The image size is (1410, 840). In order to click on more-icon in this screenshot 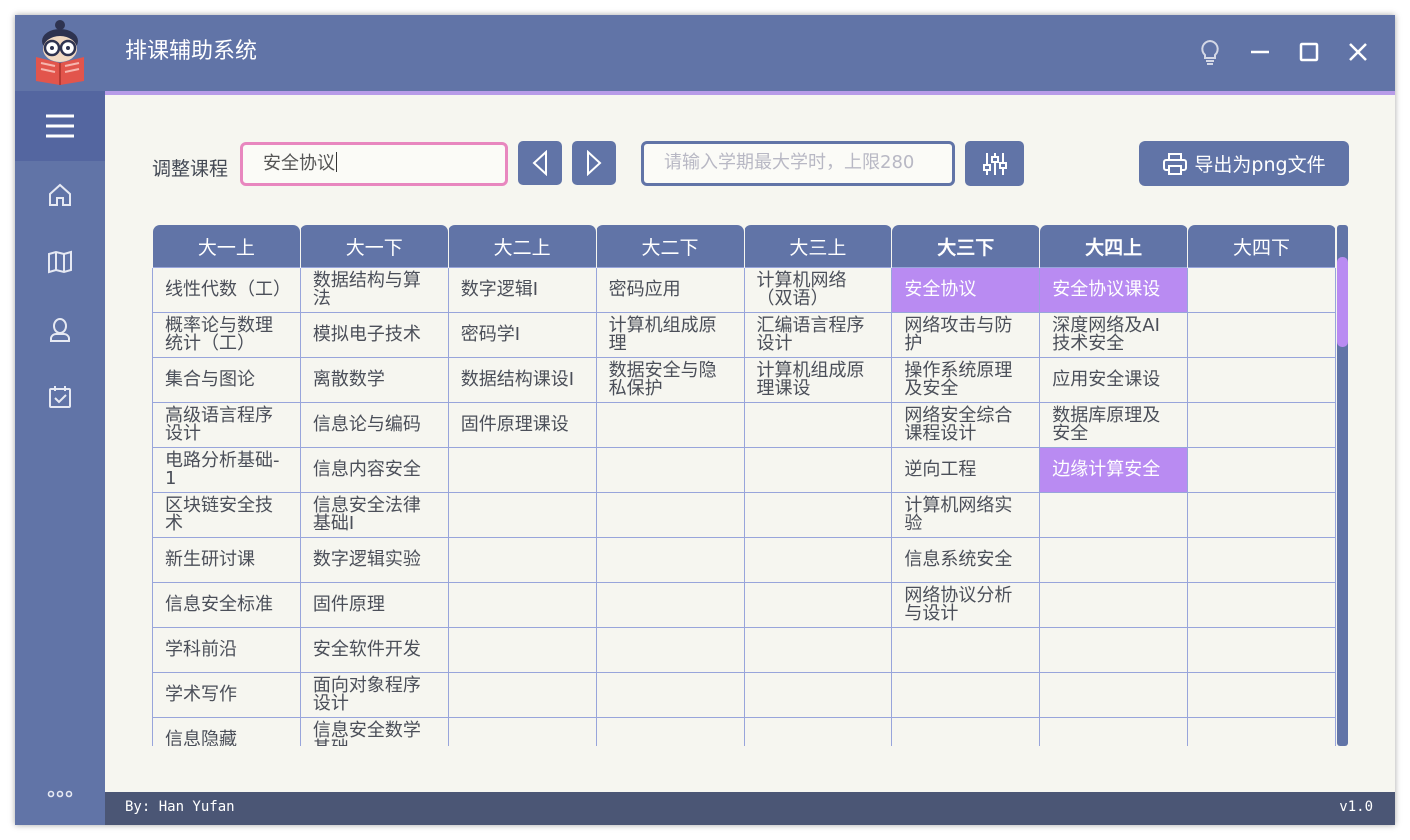, I will do `click(60, 794)`.